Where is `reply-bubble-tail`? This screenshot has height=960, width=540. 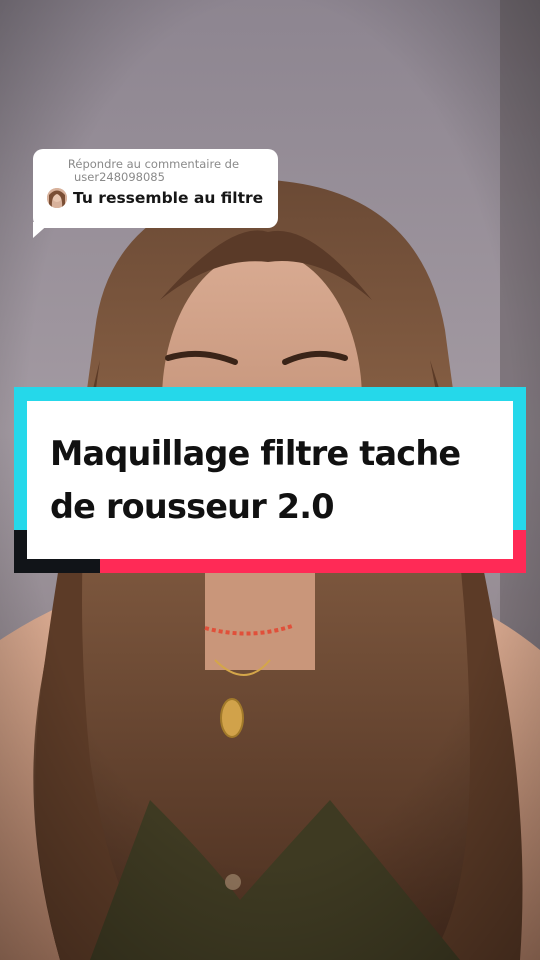 reply-bubble-tail is located at coordinates (42, 230).